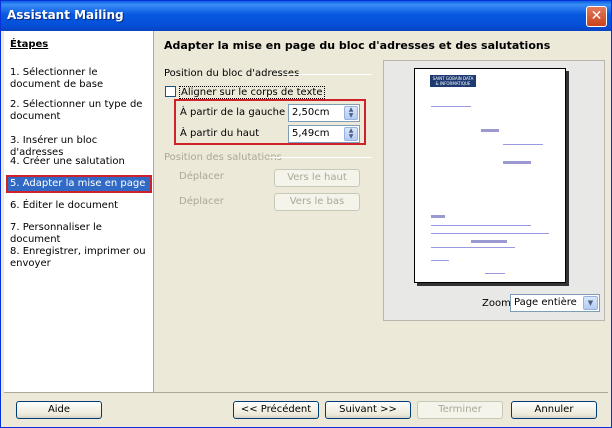 This screenshot has width=612, height=428. What do you see at coordinates (252, 92) in the screenshot?
I see `align-text-body-label: Aligner sur le corps de texte` at bounding box center [252, 92].